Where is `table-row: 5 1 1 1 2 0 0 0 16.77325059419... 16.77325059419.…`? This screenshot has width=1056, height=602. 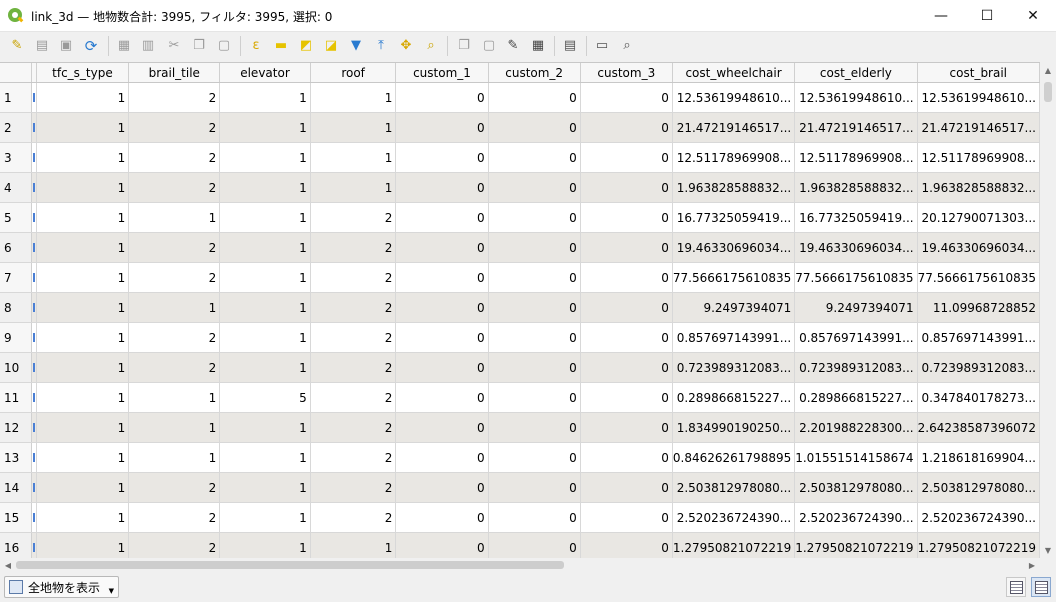 table-row: 5 1 1 1 2 0 0 0 16.77325059419... 16.77325059419.… is located at coordinates (520, 217).